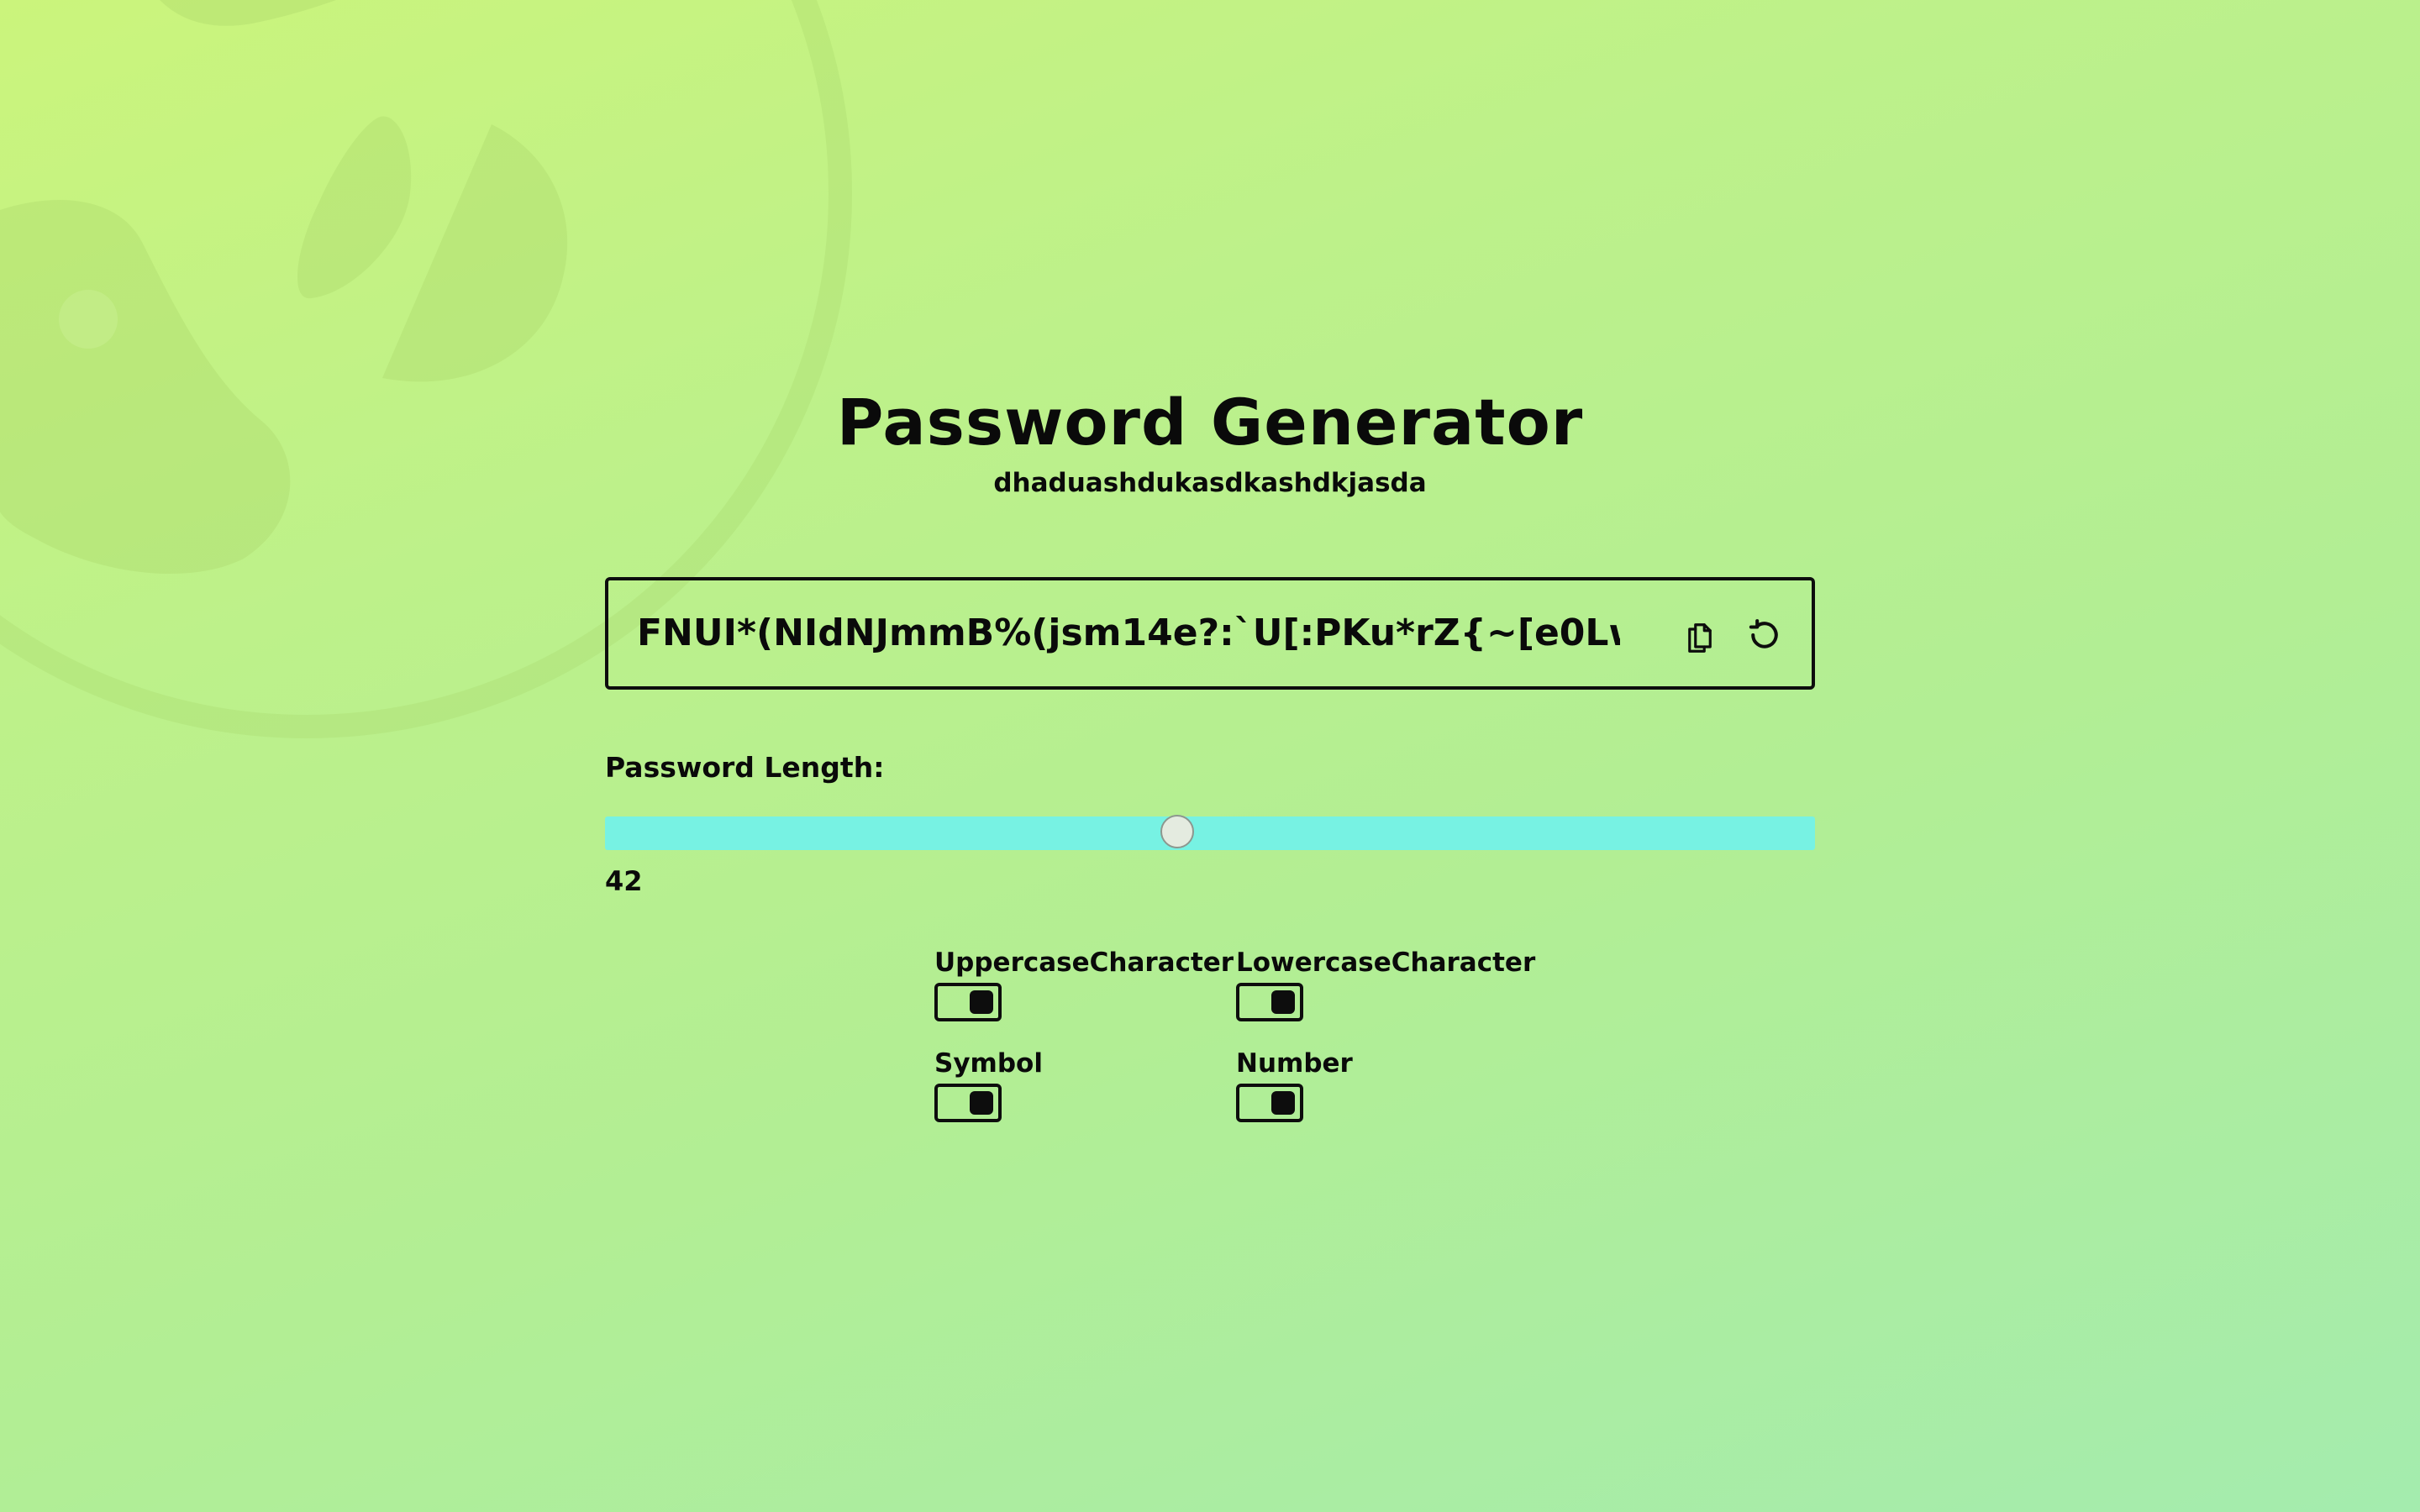 The width and height of the screenshot is (2420, 1512). I want to click on password-length-label: Password Length:, so click(745, 767).